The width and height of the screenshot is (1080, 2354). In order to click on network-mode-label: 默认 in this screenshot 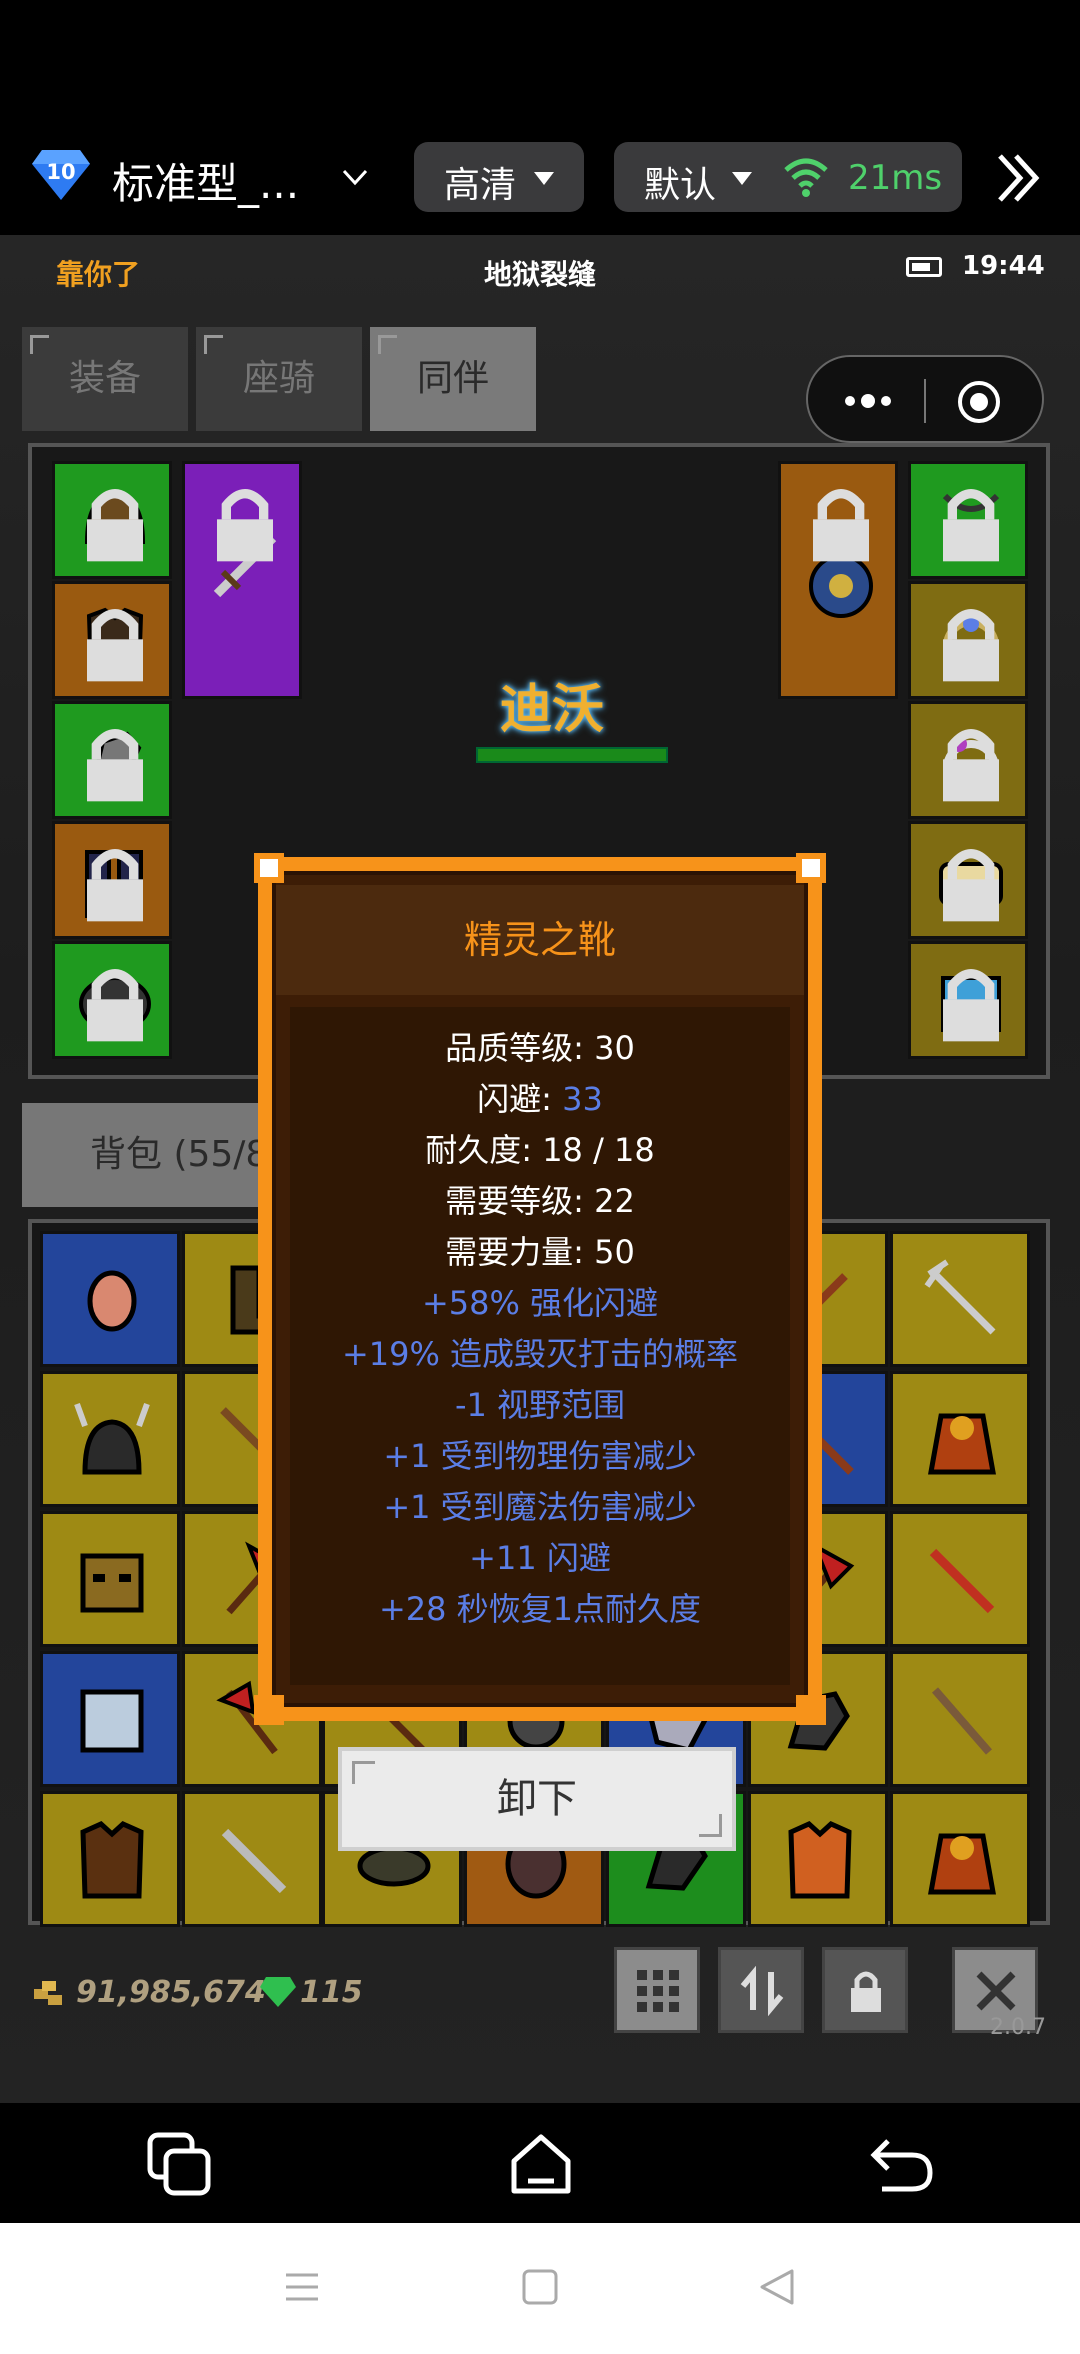, I will do `click(680, 185)`.